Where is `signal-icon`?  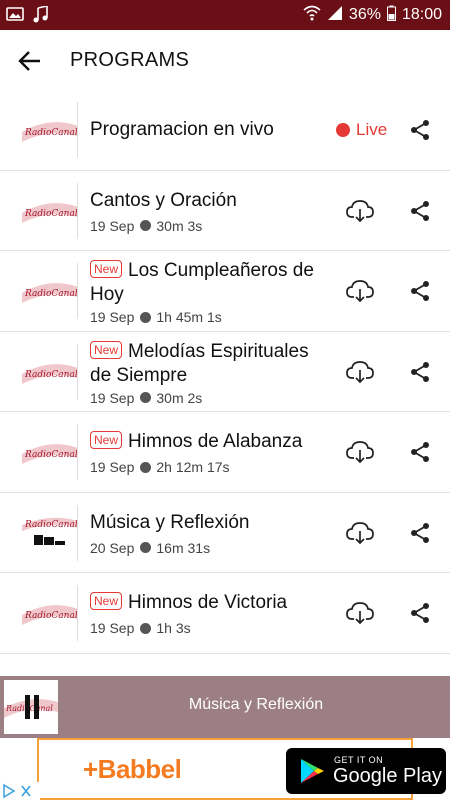 signal-icon is located at coordinates (335, 15).